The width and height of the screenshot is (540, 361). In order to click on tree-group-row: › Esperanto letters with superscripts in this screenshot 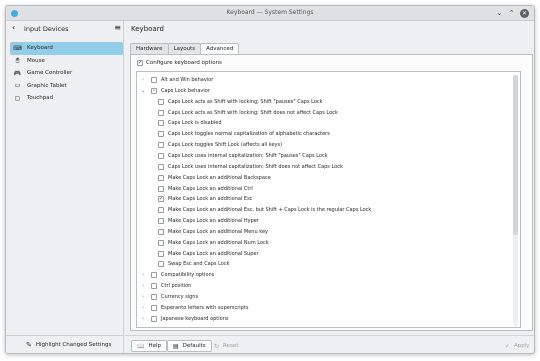, I will do `click(194, 308)`.